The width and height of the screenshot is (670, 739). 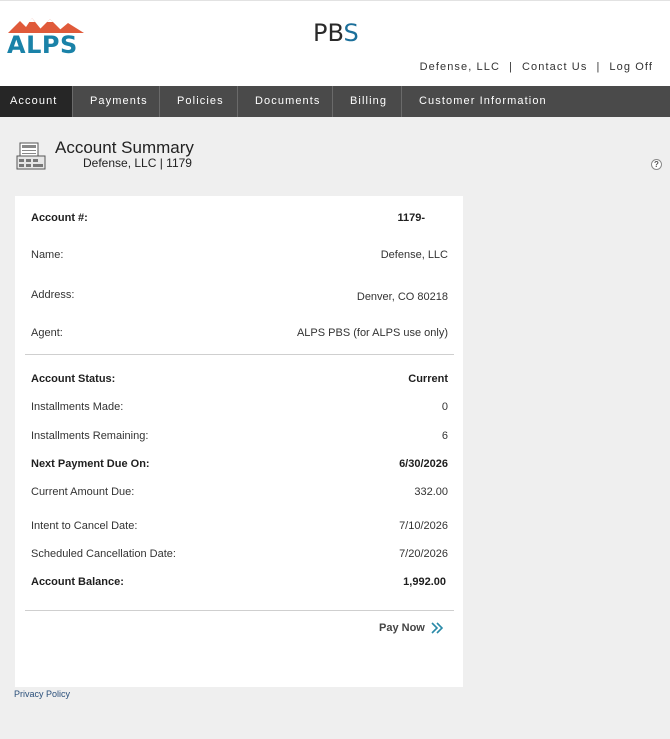 What do you see at coordinates (42, 45) in the screenshot?
I see `alps-logo-text: ALPS` at bounding box center [42, 45].